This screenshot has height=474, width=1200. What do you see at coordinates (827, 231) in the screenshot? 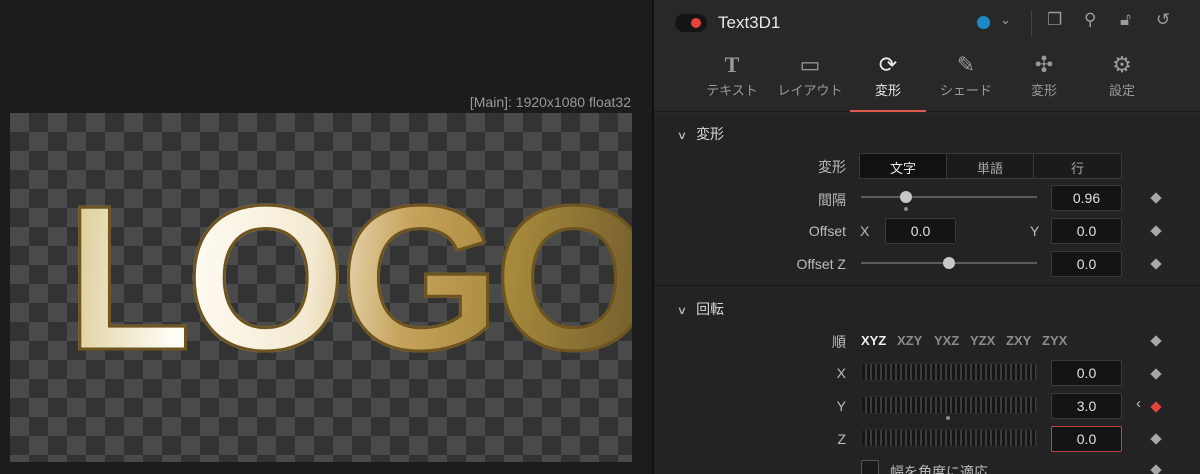
I see `offset-label: Offset` at bounding box center [827, 231].